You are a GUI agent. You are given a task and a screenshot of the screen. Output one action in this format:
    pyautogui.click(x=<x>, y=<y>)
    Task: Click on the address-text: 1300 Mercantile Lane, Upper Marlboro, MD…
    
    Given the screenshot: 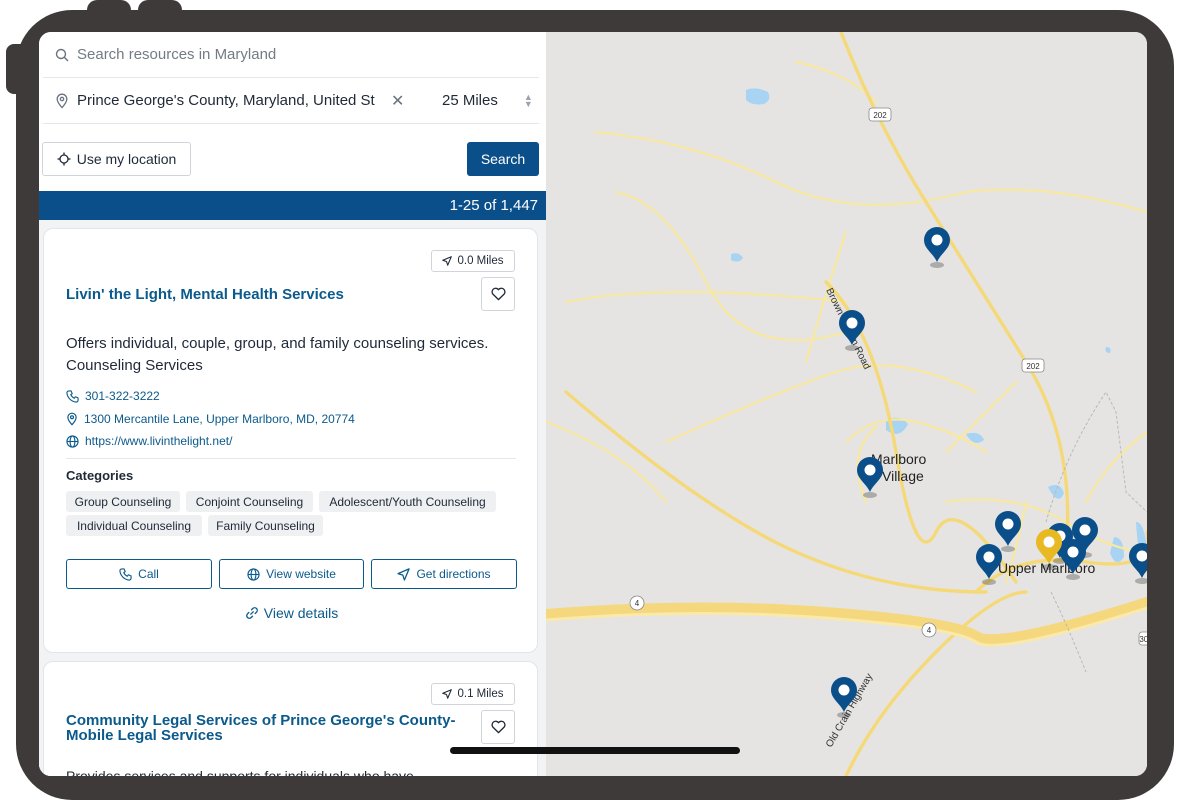 What is the action you would take?
    pyautogui.click(x=219, y=419)
    